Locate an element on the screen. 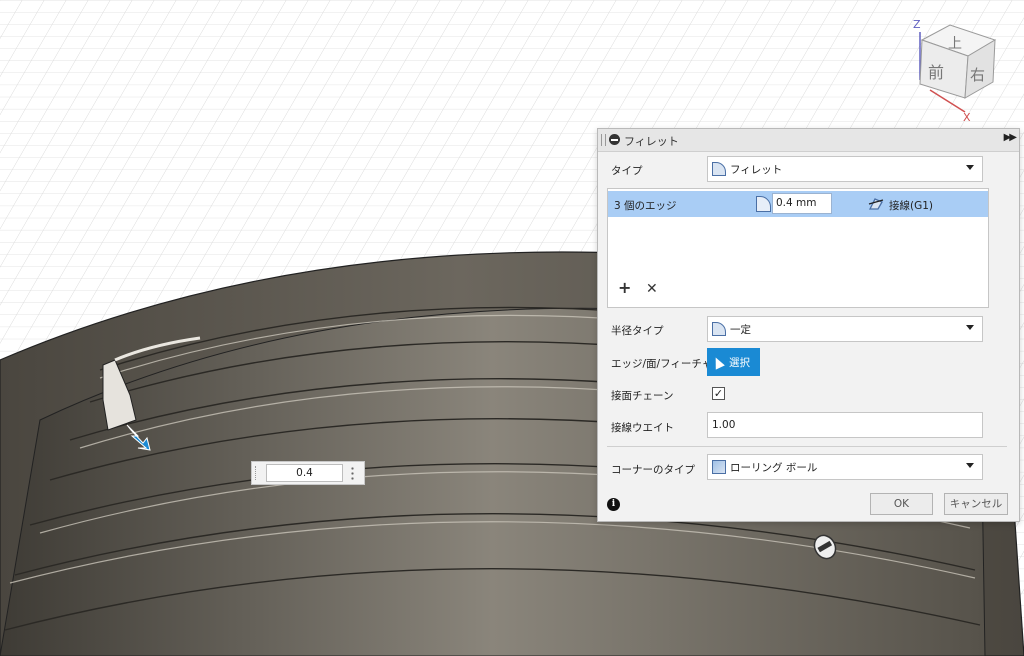 Image resolution: width=1024 pixels, height=656 pixels. collapse-icon is located at coordinates (614, 139).